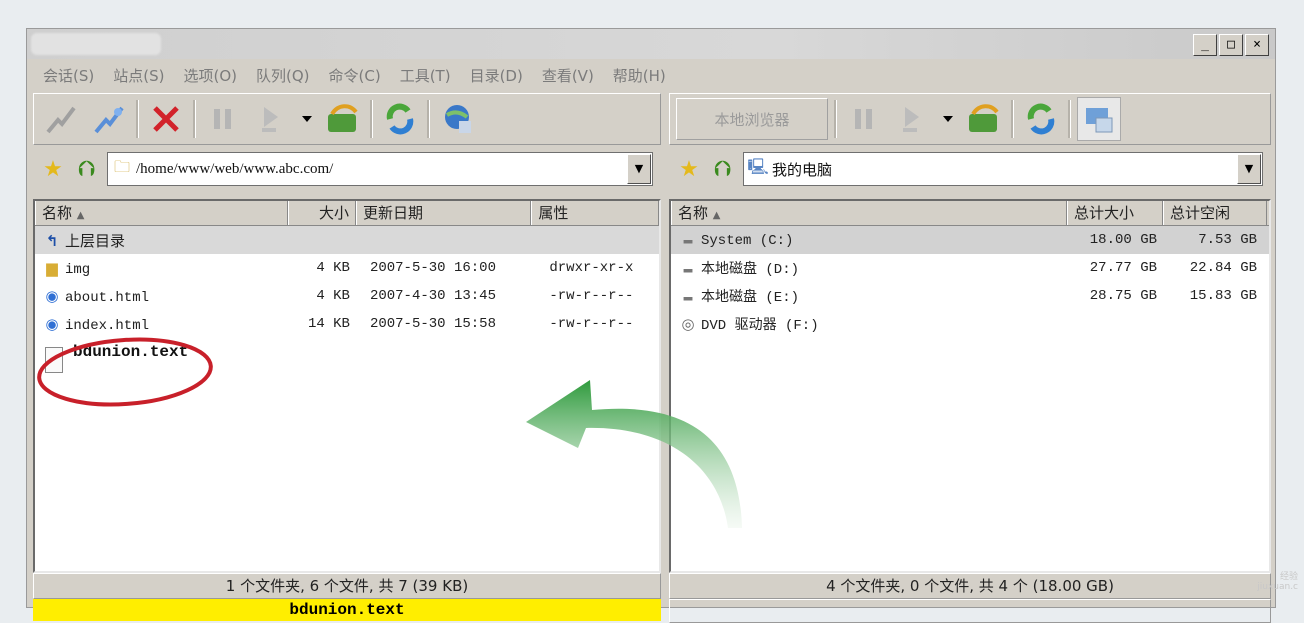 This screenshot has width=1304, height=623. Describe the element at coordinates (970, 240) in the screenshot. I see `list-item: ▬ System (C:) 18.00 GB 7.53 GB` at that location.